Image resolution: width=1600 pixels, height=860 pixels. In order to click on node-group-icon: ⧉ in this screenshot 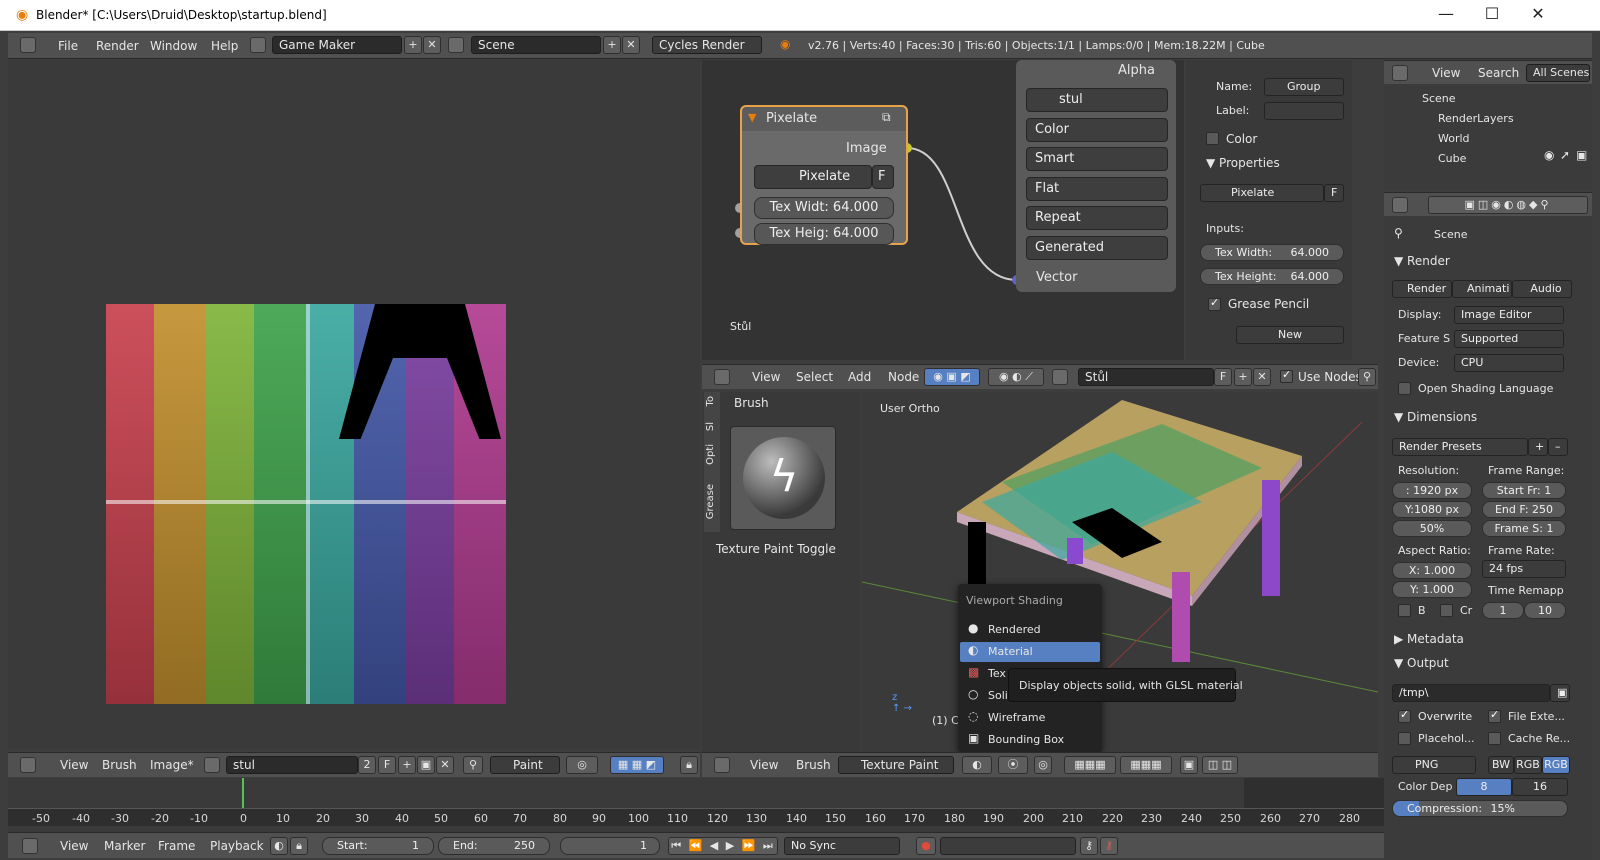, I will do `click(886, 117)`.